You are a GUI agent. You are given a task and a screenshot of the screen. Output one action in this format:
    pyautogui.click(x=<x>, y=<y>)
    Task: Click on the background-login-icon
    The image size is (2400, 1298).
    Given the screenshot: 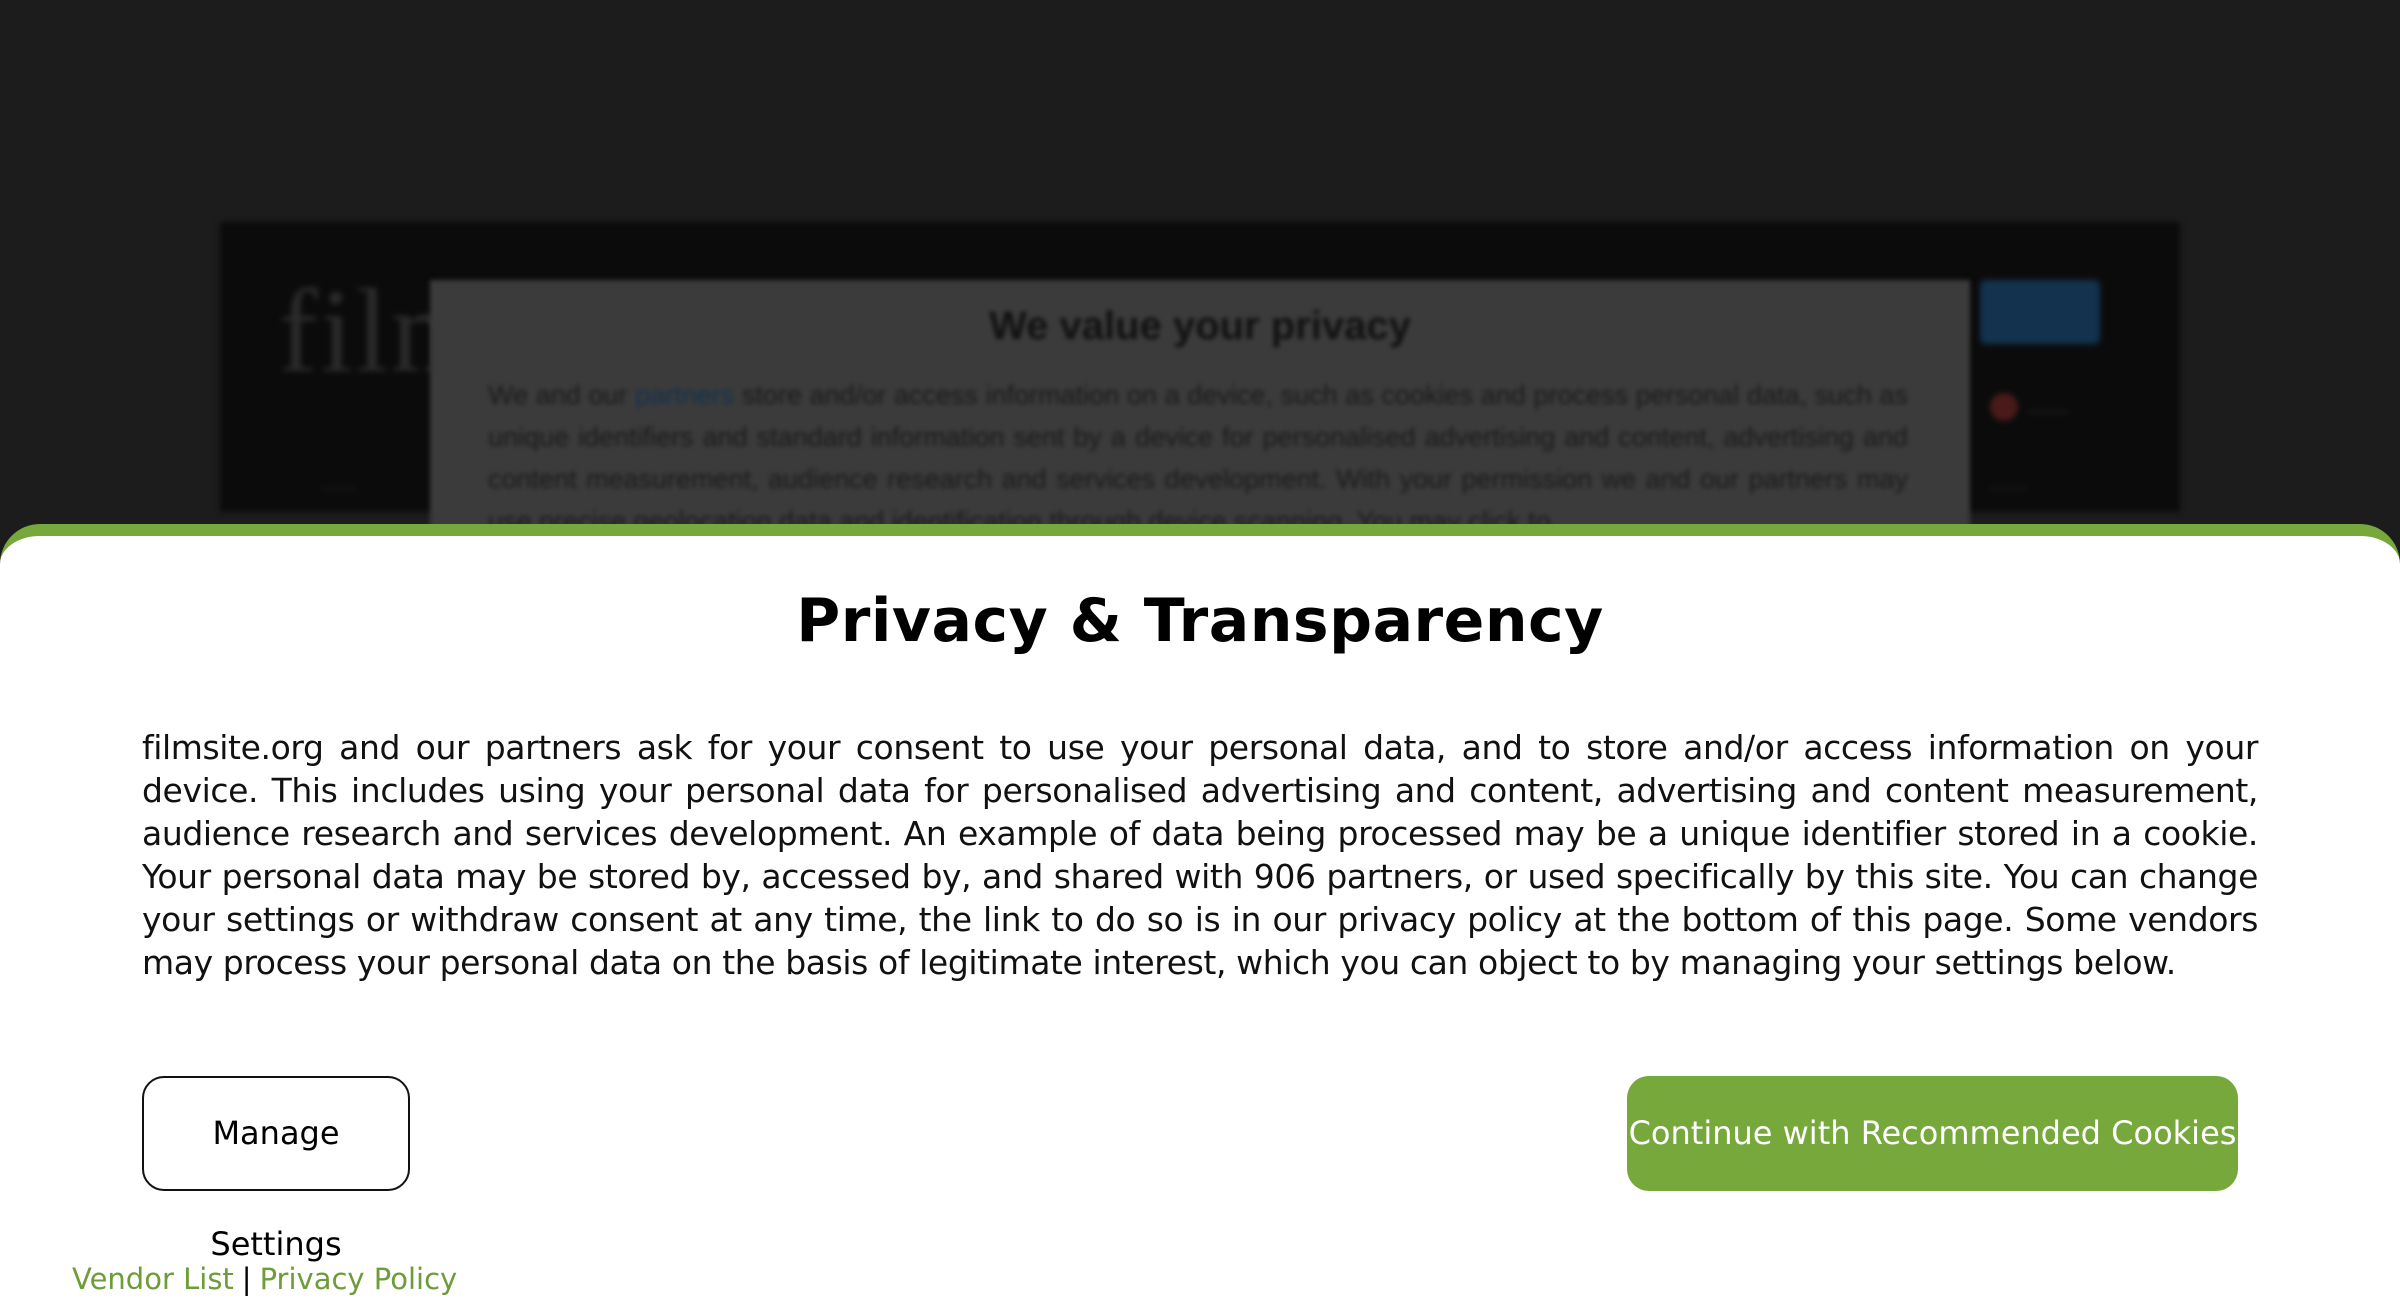 What is the action you would take?
    pyautogui.click(x=2004, y=406)
    